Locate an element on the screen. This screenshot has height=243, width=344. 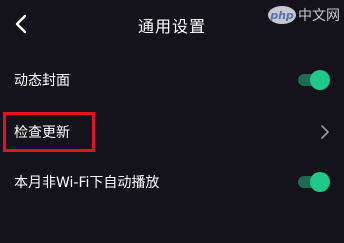
chevron-right-icon is located at coordinates (325, 132).